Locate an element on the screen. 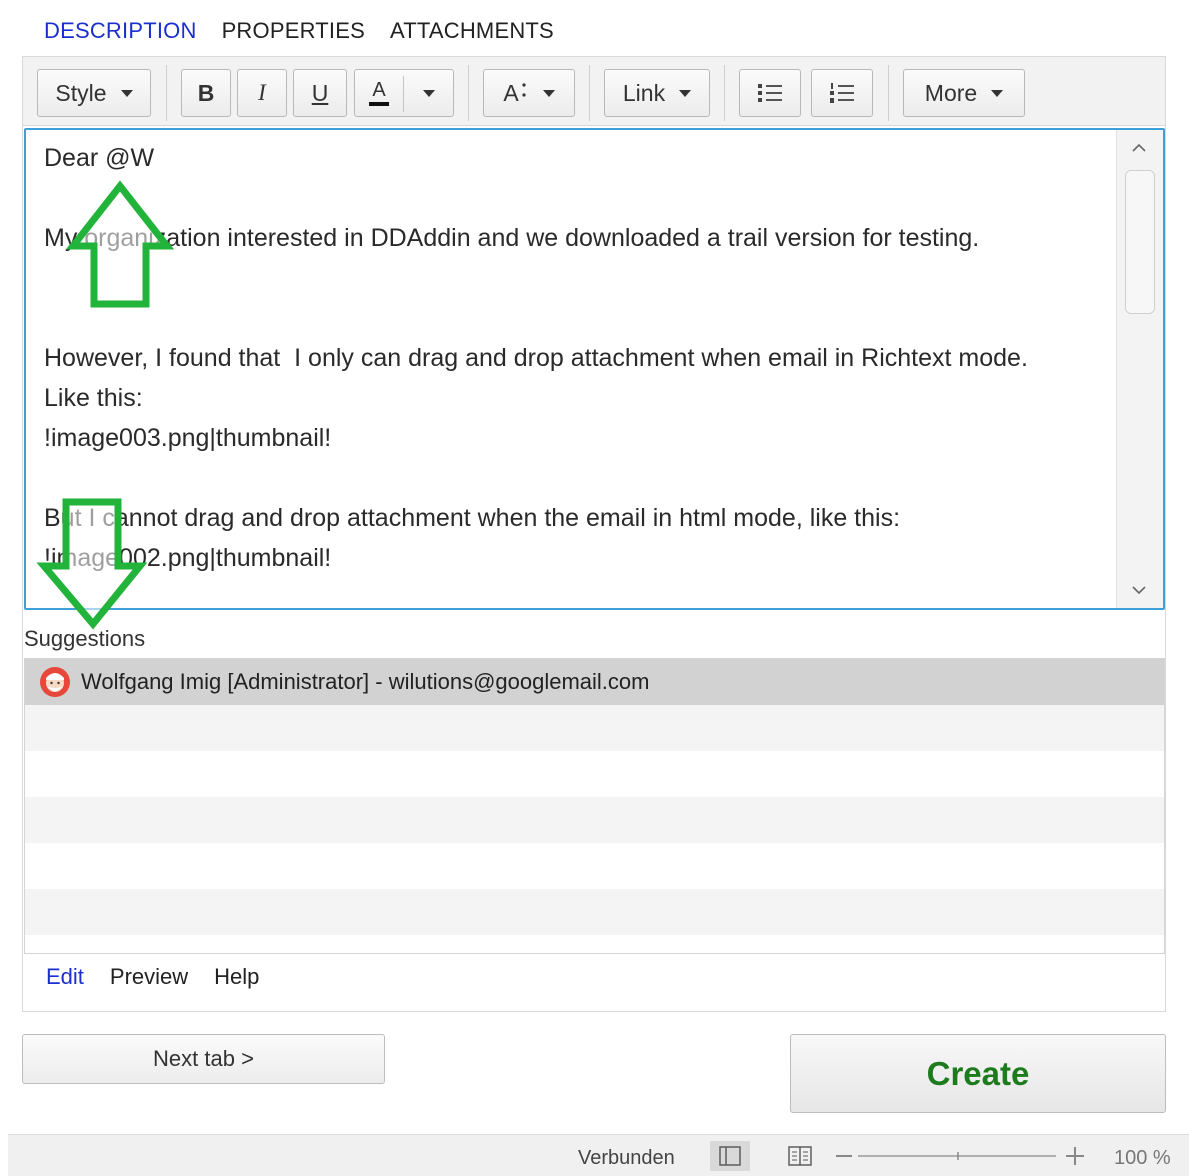 The height and width of the screenshot is (1176, 1189). tab-bar: DESCRIPTION PROPERTIES ATTACHMENTS is located at coordinates (299, 31).